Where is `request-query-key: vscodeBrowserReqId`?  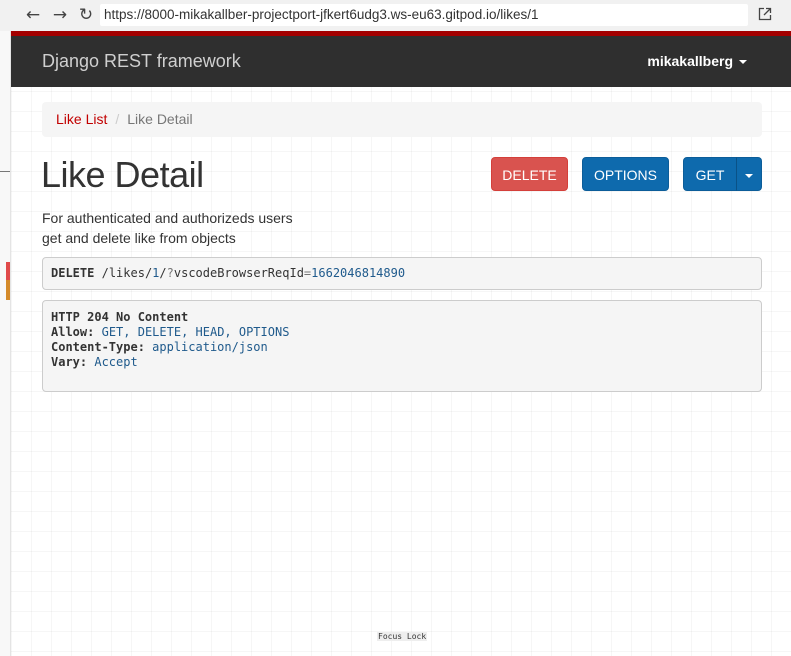 request-query-key: vscodeBrowserReqId is located at coordinates (238, 273).